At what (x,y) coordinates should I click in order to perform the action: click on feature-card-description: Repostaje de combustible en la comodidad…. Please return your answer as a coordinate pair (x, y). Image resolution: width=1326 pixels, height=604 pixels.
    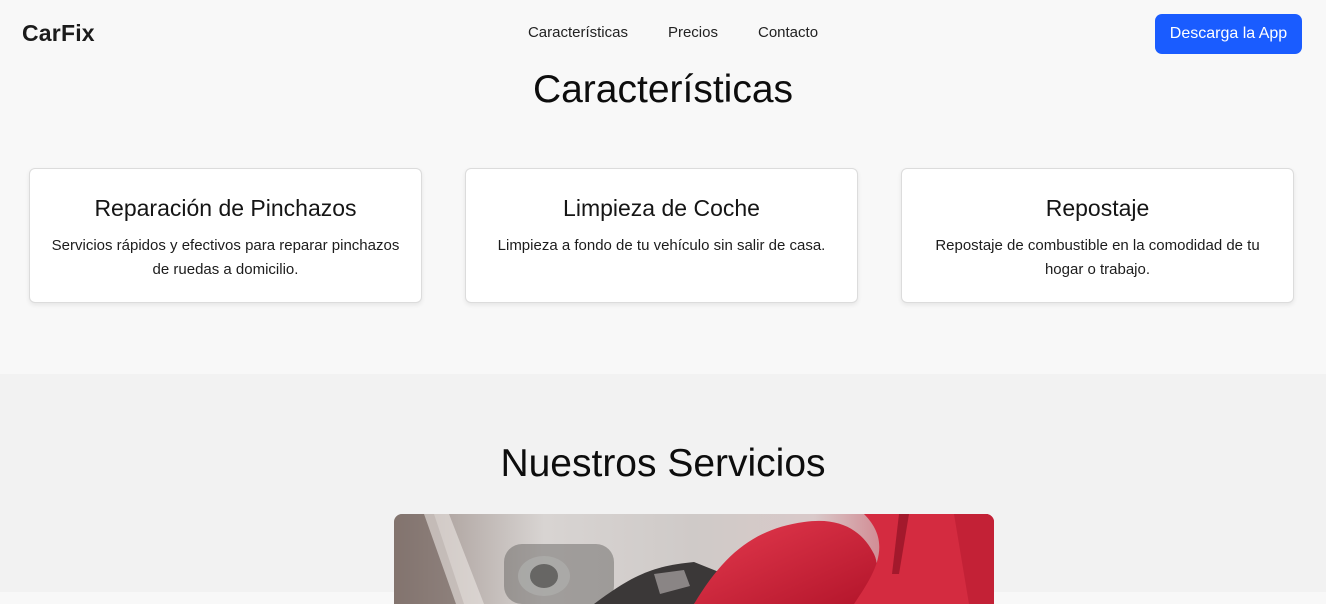
    Looking at the image, I should click on (1097, 257).